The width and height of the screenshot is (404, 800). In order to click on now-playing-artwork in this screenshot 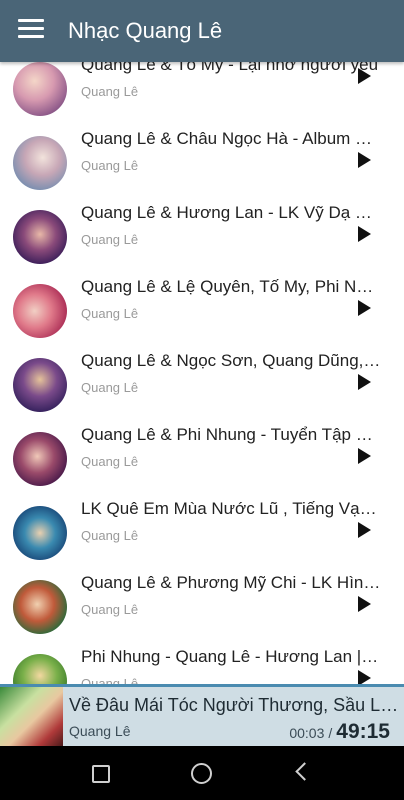, I will do `click(31, 716)`.